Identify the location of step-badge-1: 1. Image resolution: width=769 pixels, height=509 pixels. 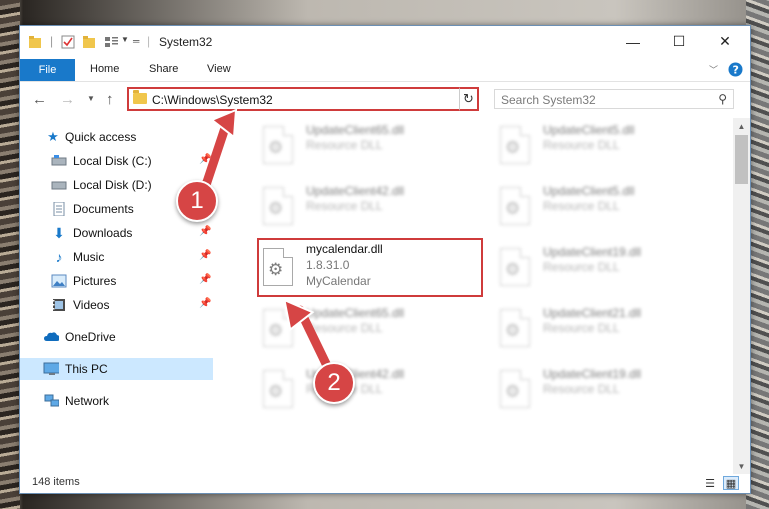
(197, 201).